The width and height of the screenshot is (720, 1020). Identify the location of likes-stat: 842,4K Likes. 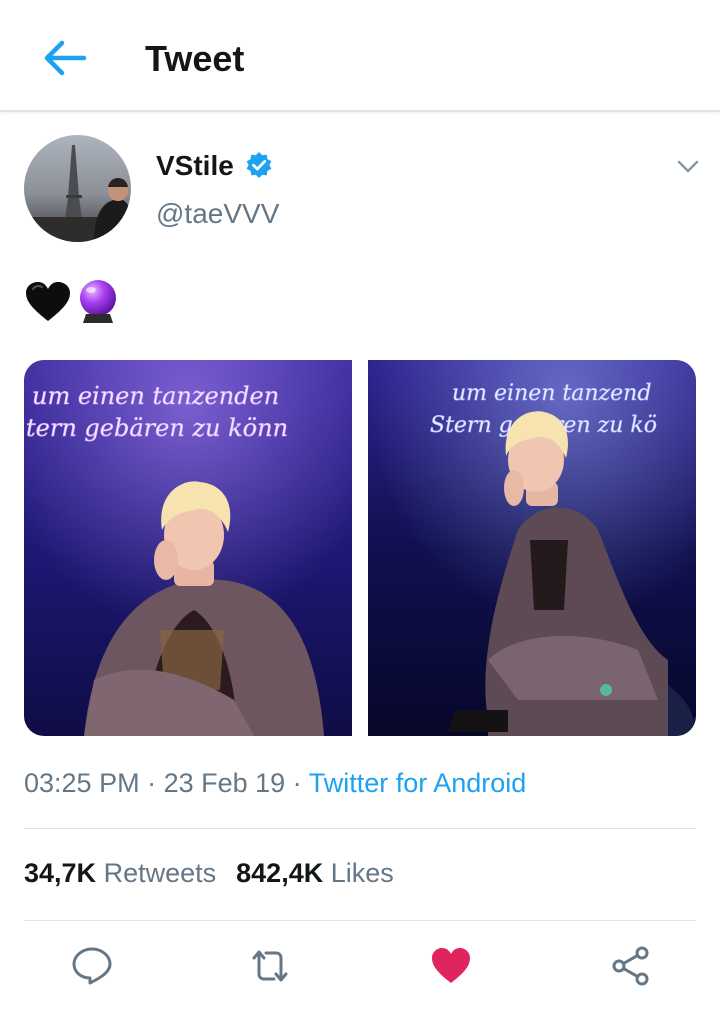
(315, 873).